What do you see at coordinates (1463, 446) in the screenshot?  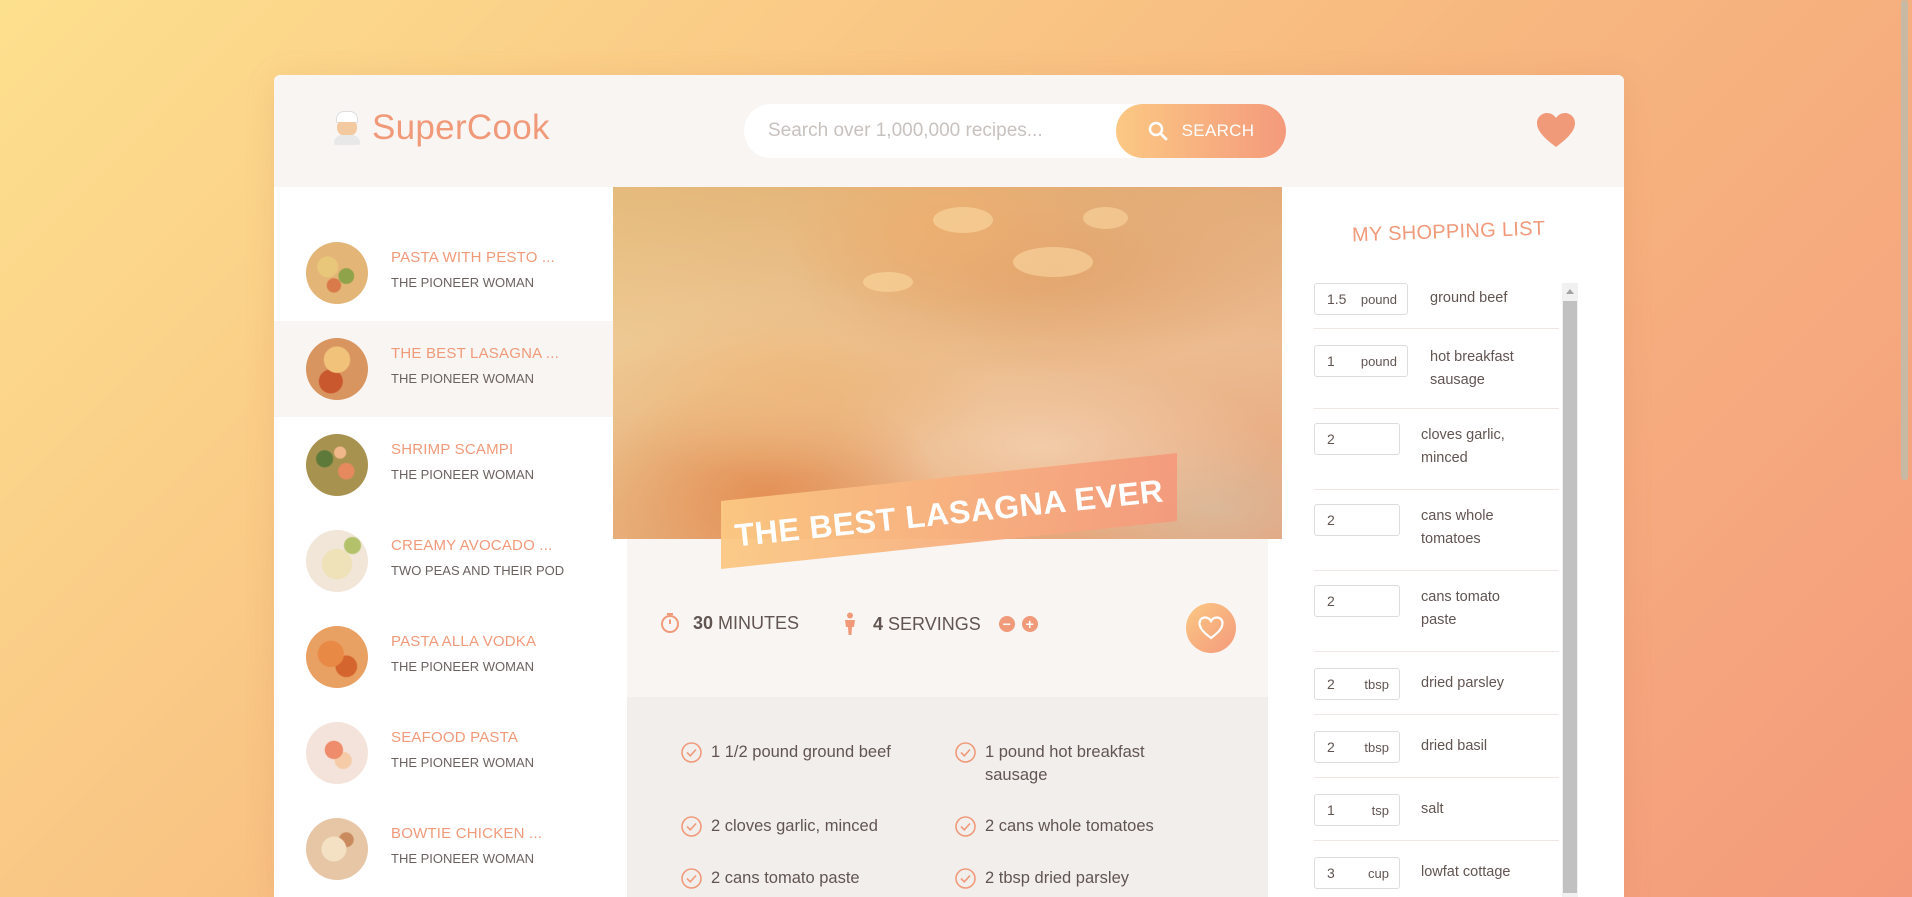 I see `item-name: cloves garlic, minced` at bounding box center [1463, 446].